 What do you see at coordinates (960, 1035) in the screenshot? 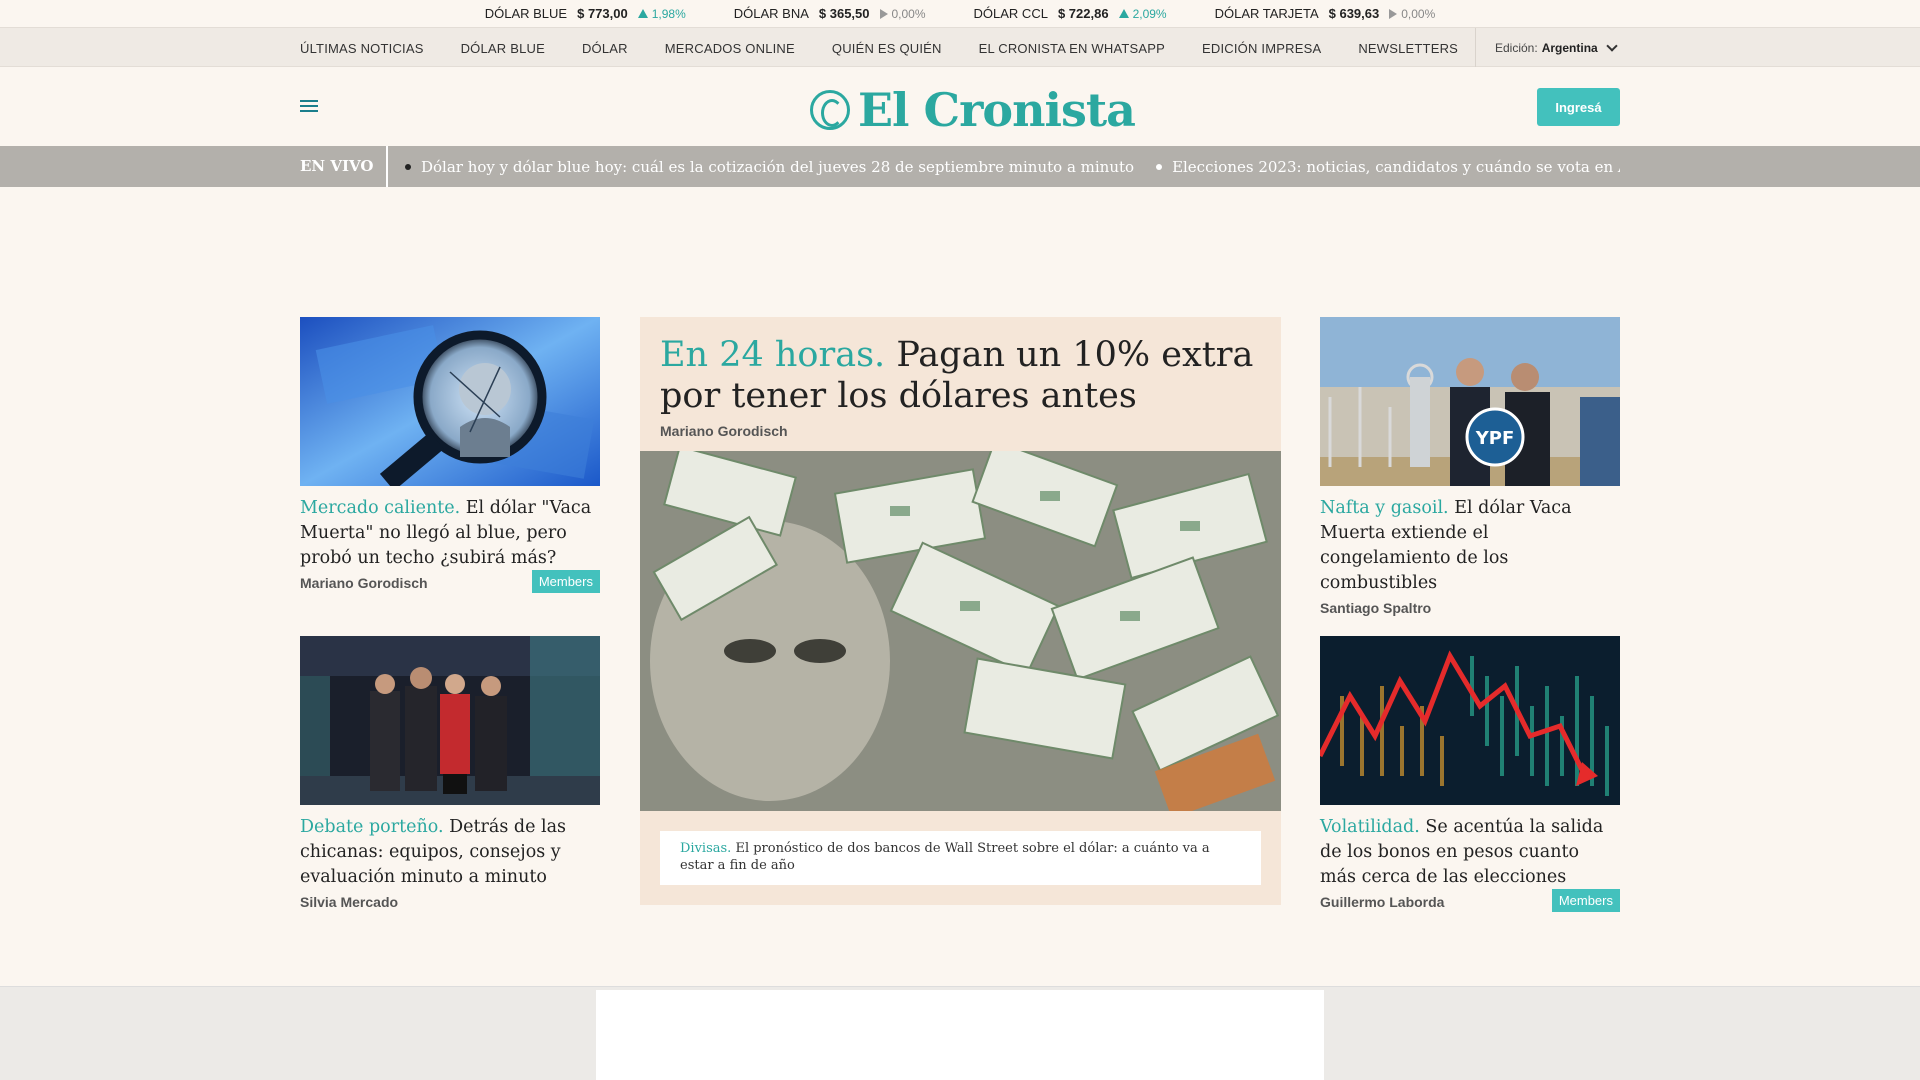
I see `ad-slot` at bounding box center [960, 1035].